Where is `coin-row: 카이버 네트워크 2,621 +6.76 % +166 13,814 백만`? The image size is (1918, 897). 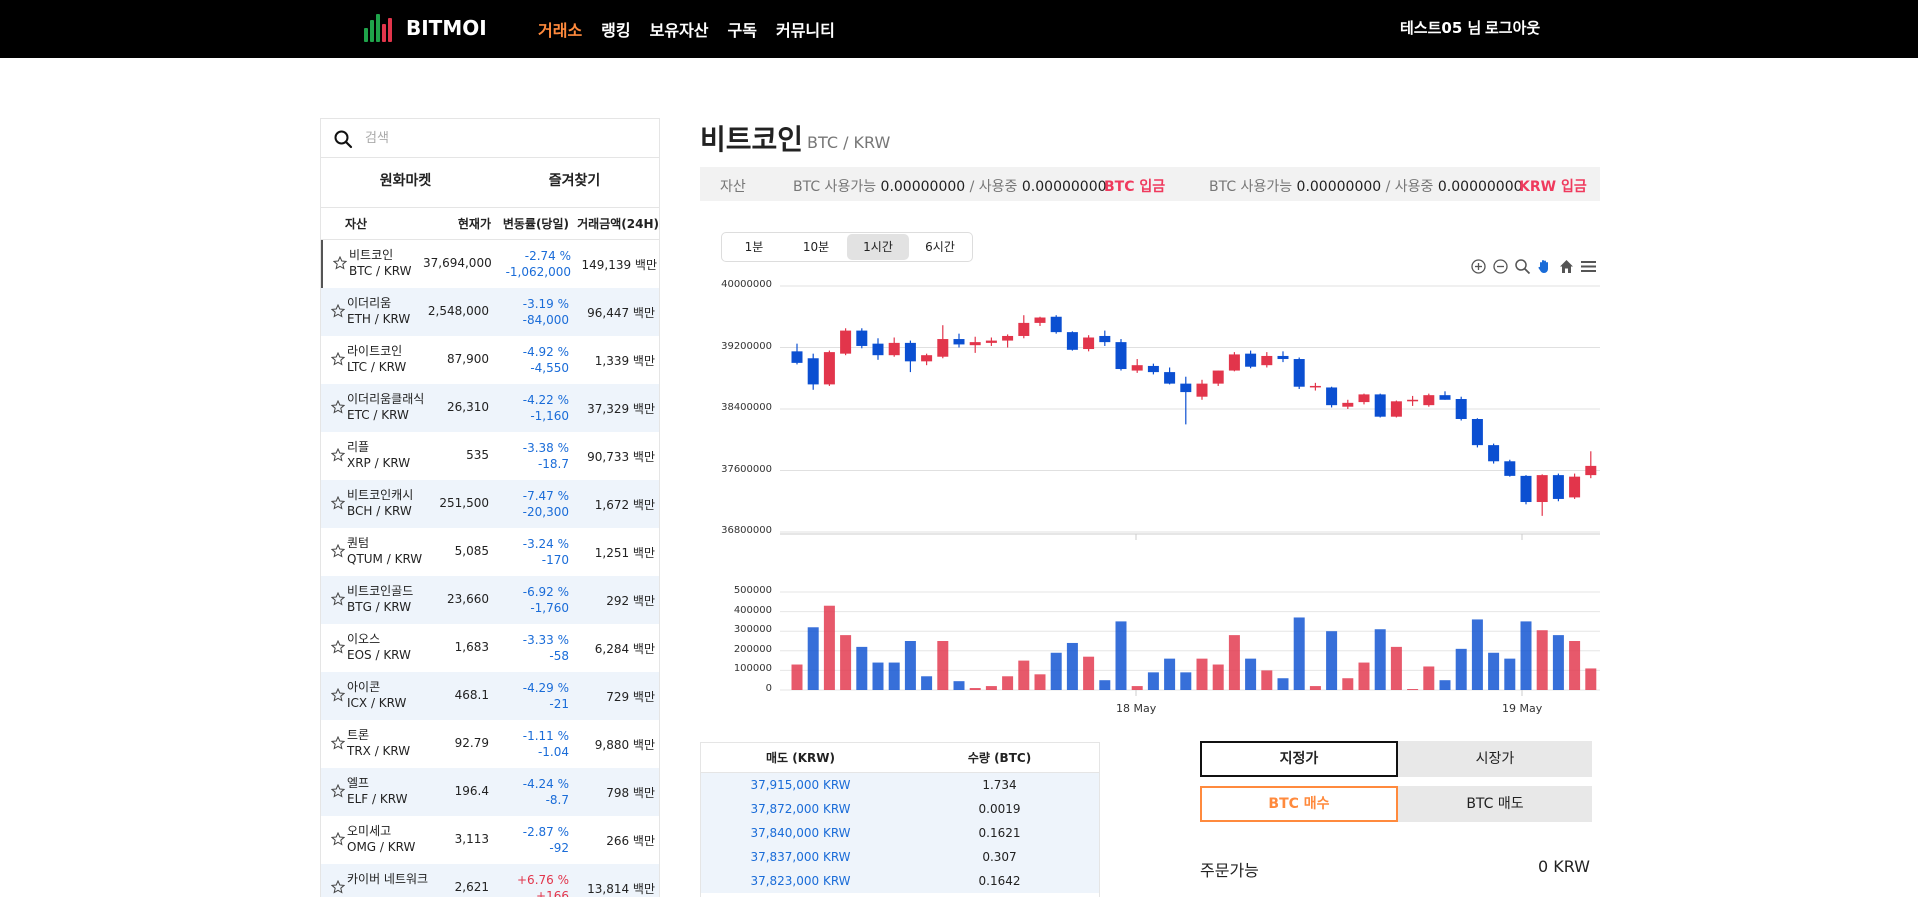
coin-row: 카이버 네트워크 2,621 +6.76 % +166 13,814 백만 is located at coordinates (490, 880).